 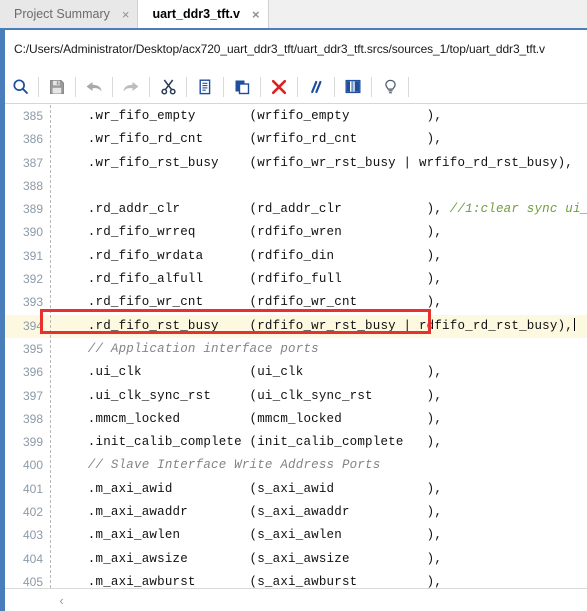 What do you see at coordinates (32, 512) in the screenshot?
I see `line-number: 402` at bounding box center [32, 512].